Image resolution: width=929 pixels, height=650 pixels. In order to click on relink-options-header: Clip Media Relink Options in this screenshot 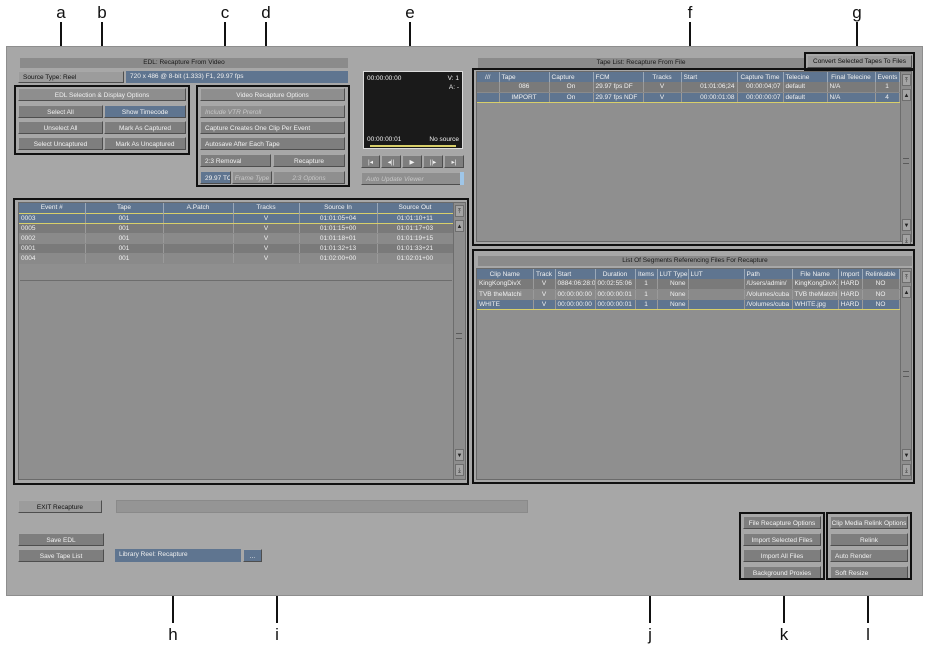, I will do `click(869, 522)`.